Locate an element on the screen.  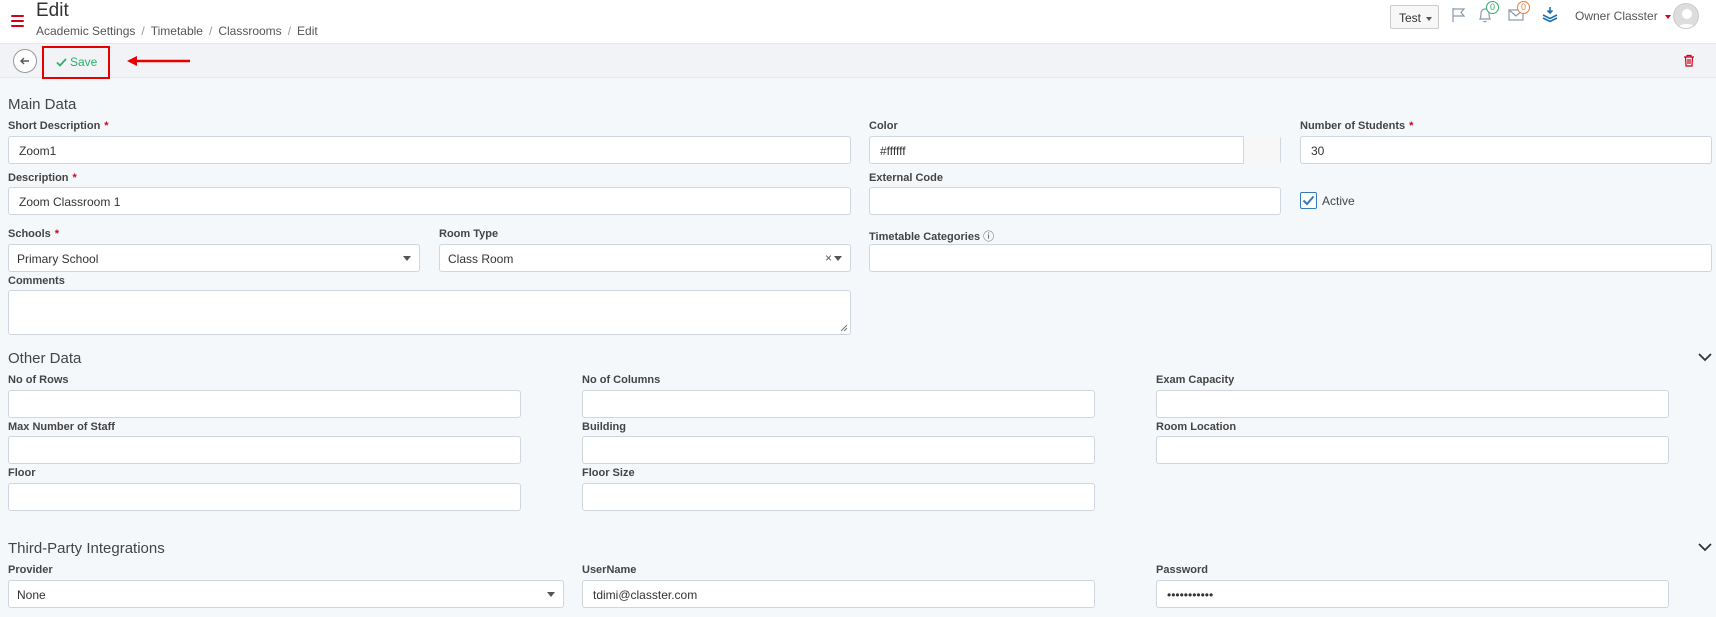
breadcrumb-edit: Edit is located at coordinates (307, 31).